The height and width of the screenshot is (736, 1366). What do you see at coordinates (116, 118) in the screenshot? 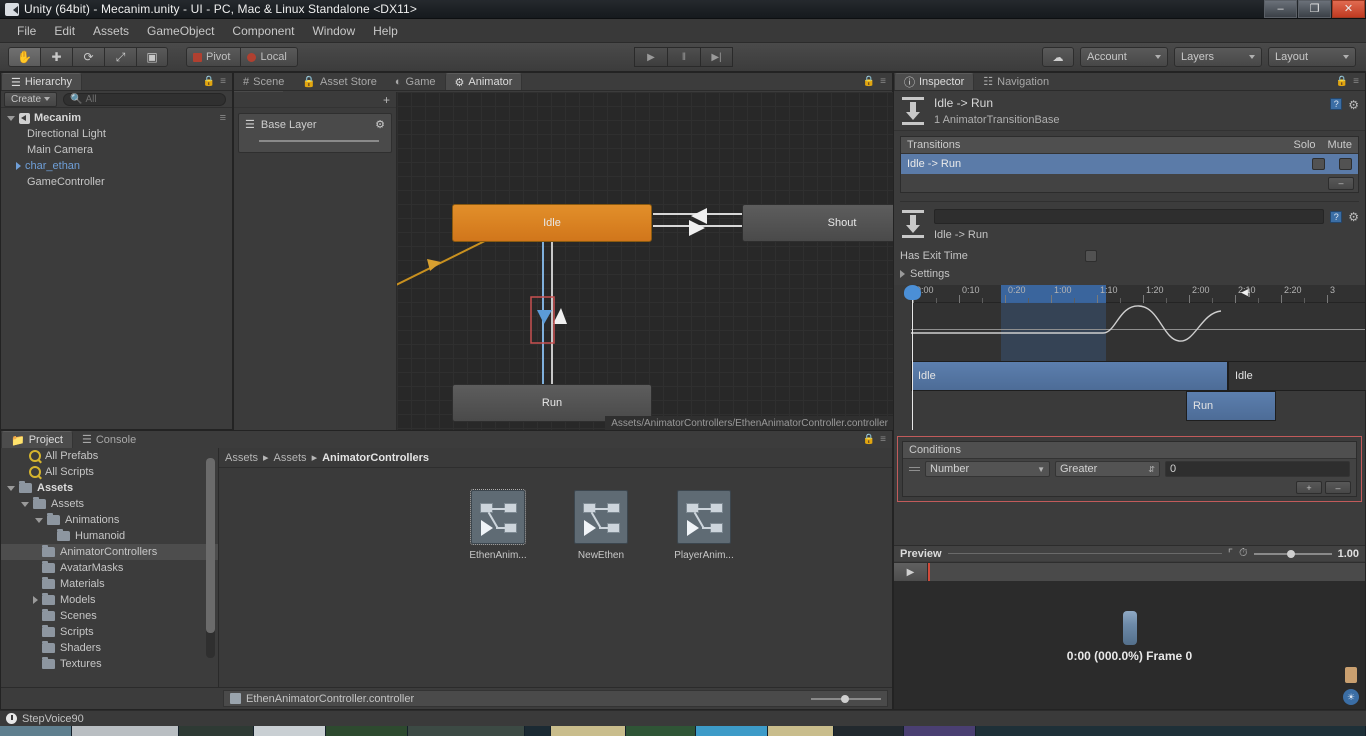
I see `hierarchy-scene-root: Mecanim ≡` at bounding box center [116, 118].